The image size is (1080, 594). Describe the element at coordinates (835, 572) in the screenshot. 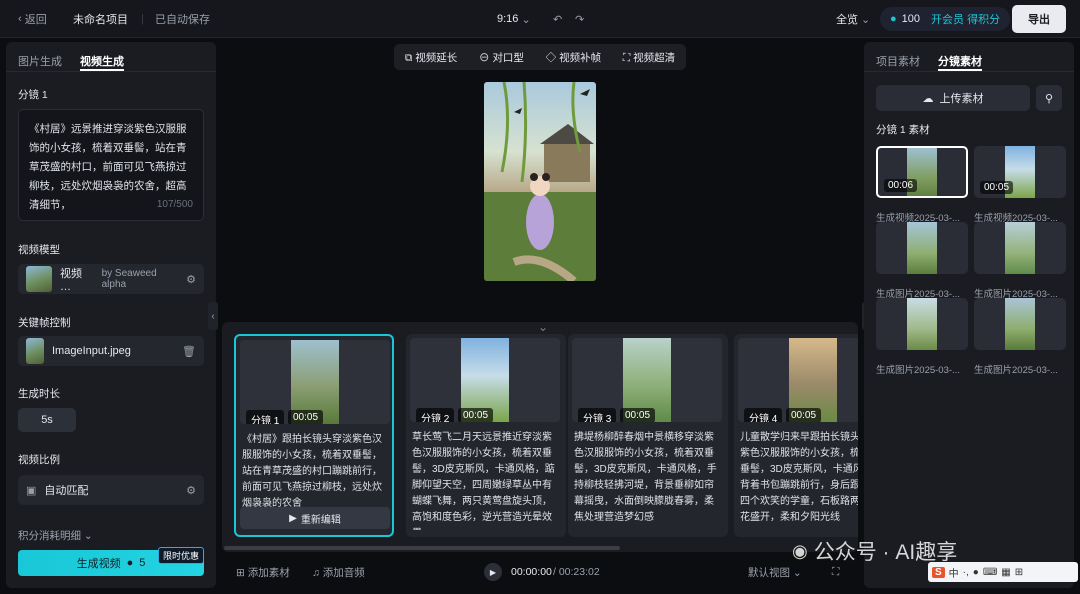

I see `fullscreen-icon: ⛶` at that location.